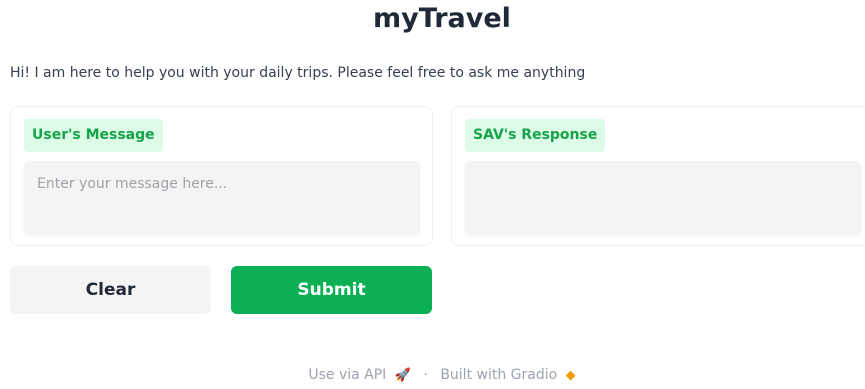 This screenshot has width=865, height=389. I want to click on sav-response-label: SAV's Response, so click(535, 135).